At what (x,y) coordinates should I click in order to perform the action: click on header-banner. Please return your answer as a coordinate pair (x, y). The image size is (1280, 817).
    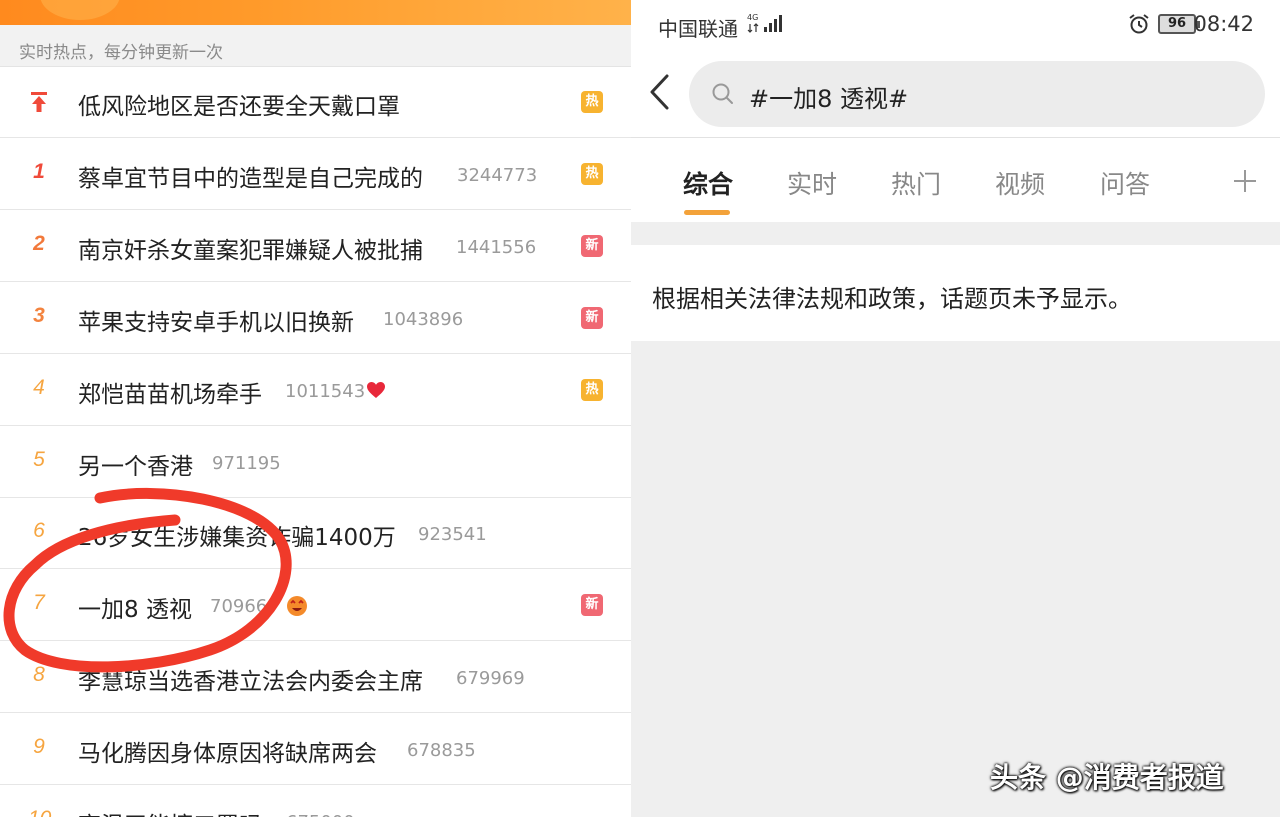
    Looking at the image, I should click on (315, 12).